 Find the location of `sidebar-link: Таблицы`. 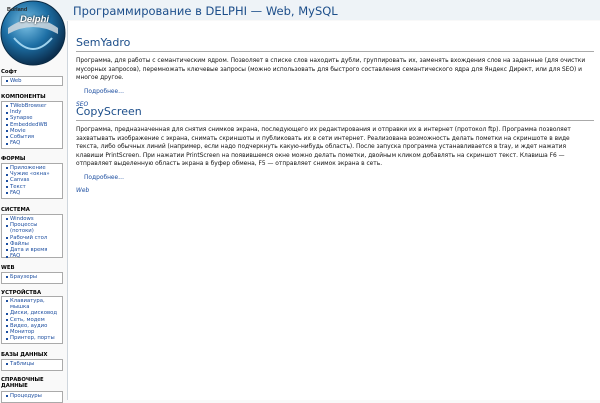

sidebar-link: Таблицы is located at coordinates (33, 364).